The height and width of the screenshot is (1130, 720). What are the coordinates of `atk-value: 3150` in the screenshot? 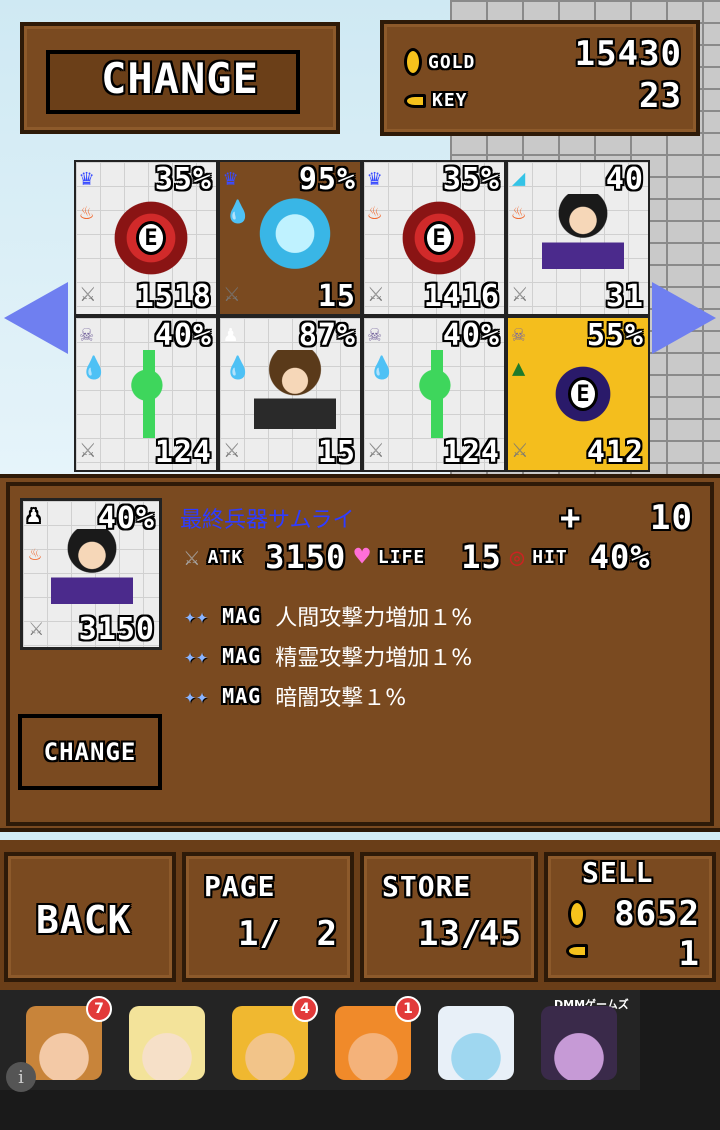 It's located at (306, 557).